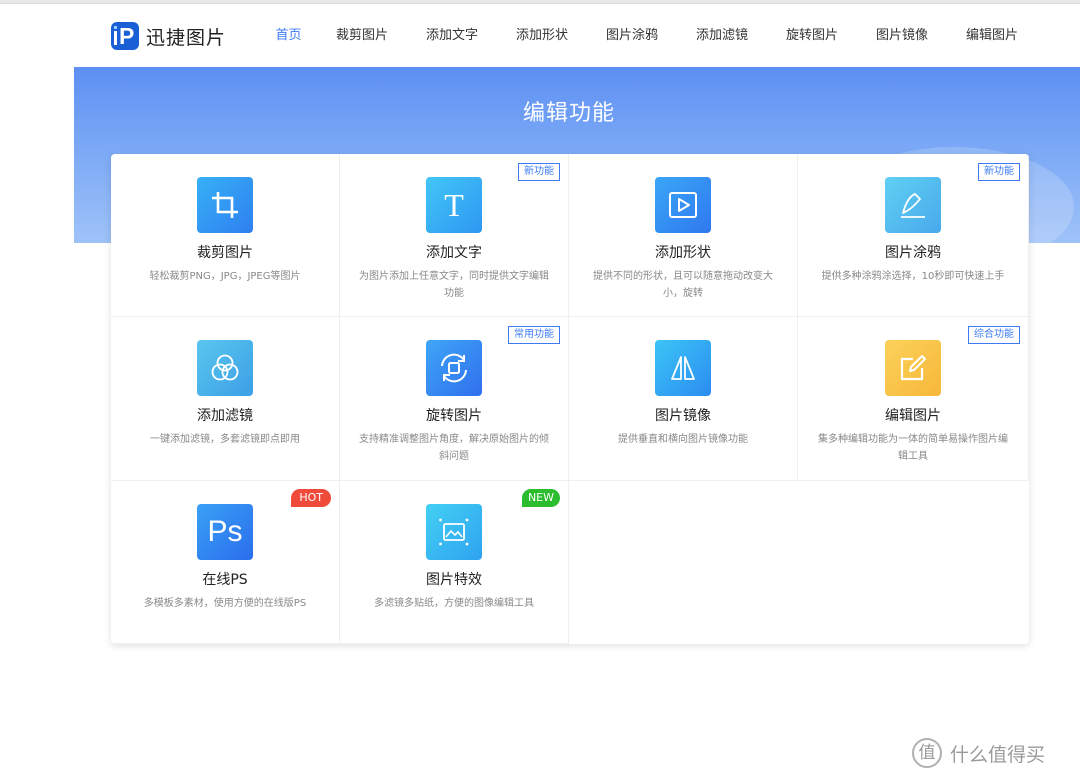 The image size is (1080, 780). I want to click on nav-item-crop: 裁剪图片, so click(362, 35).